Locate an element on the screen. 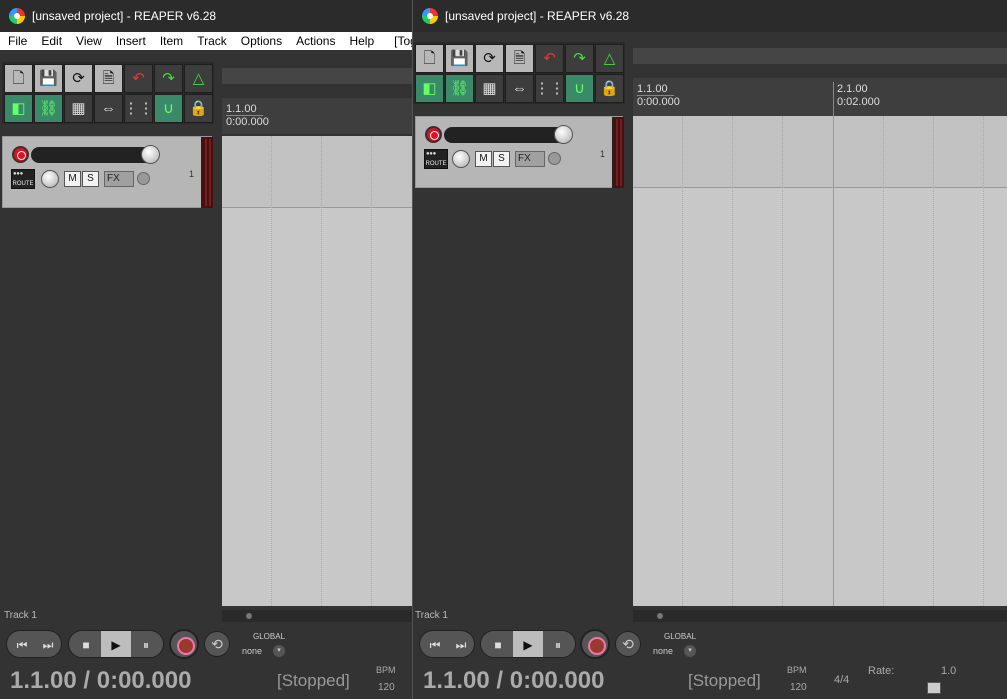  menu-track: Track is located at coordinates (211, 41).